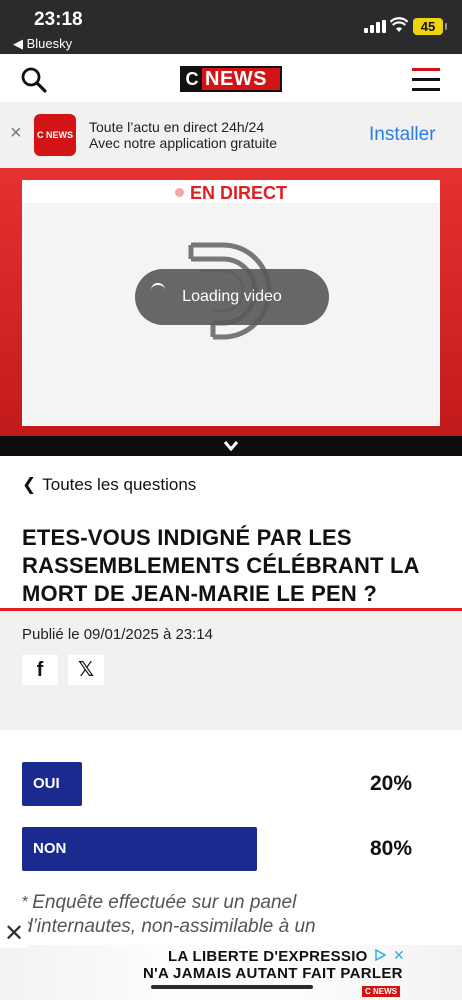 Image resolution: width=462 pixels, height=1000 pixels. I want to click on ad-video-progress, so click(232, 987).